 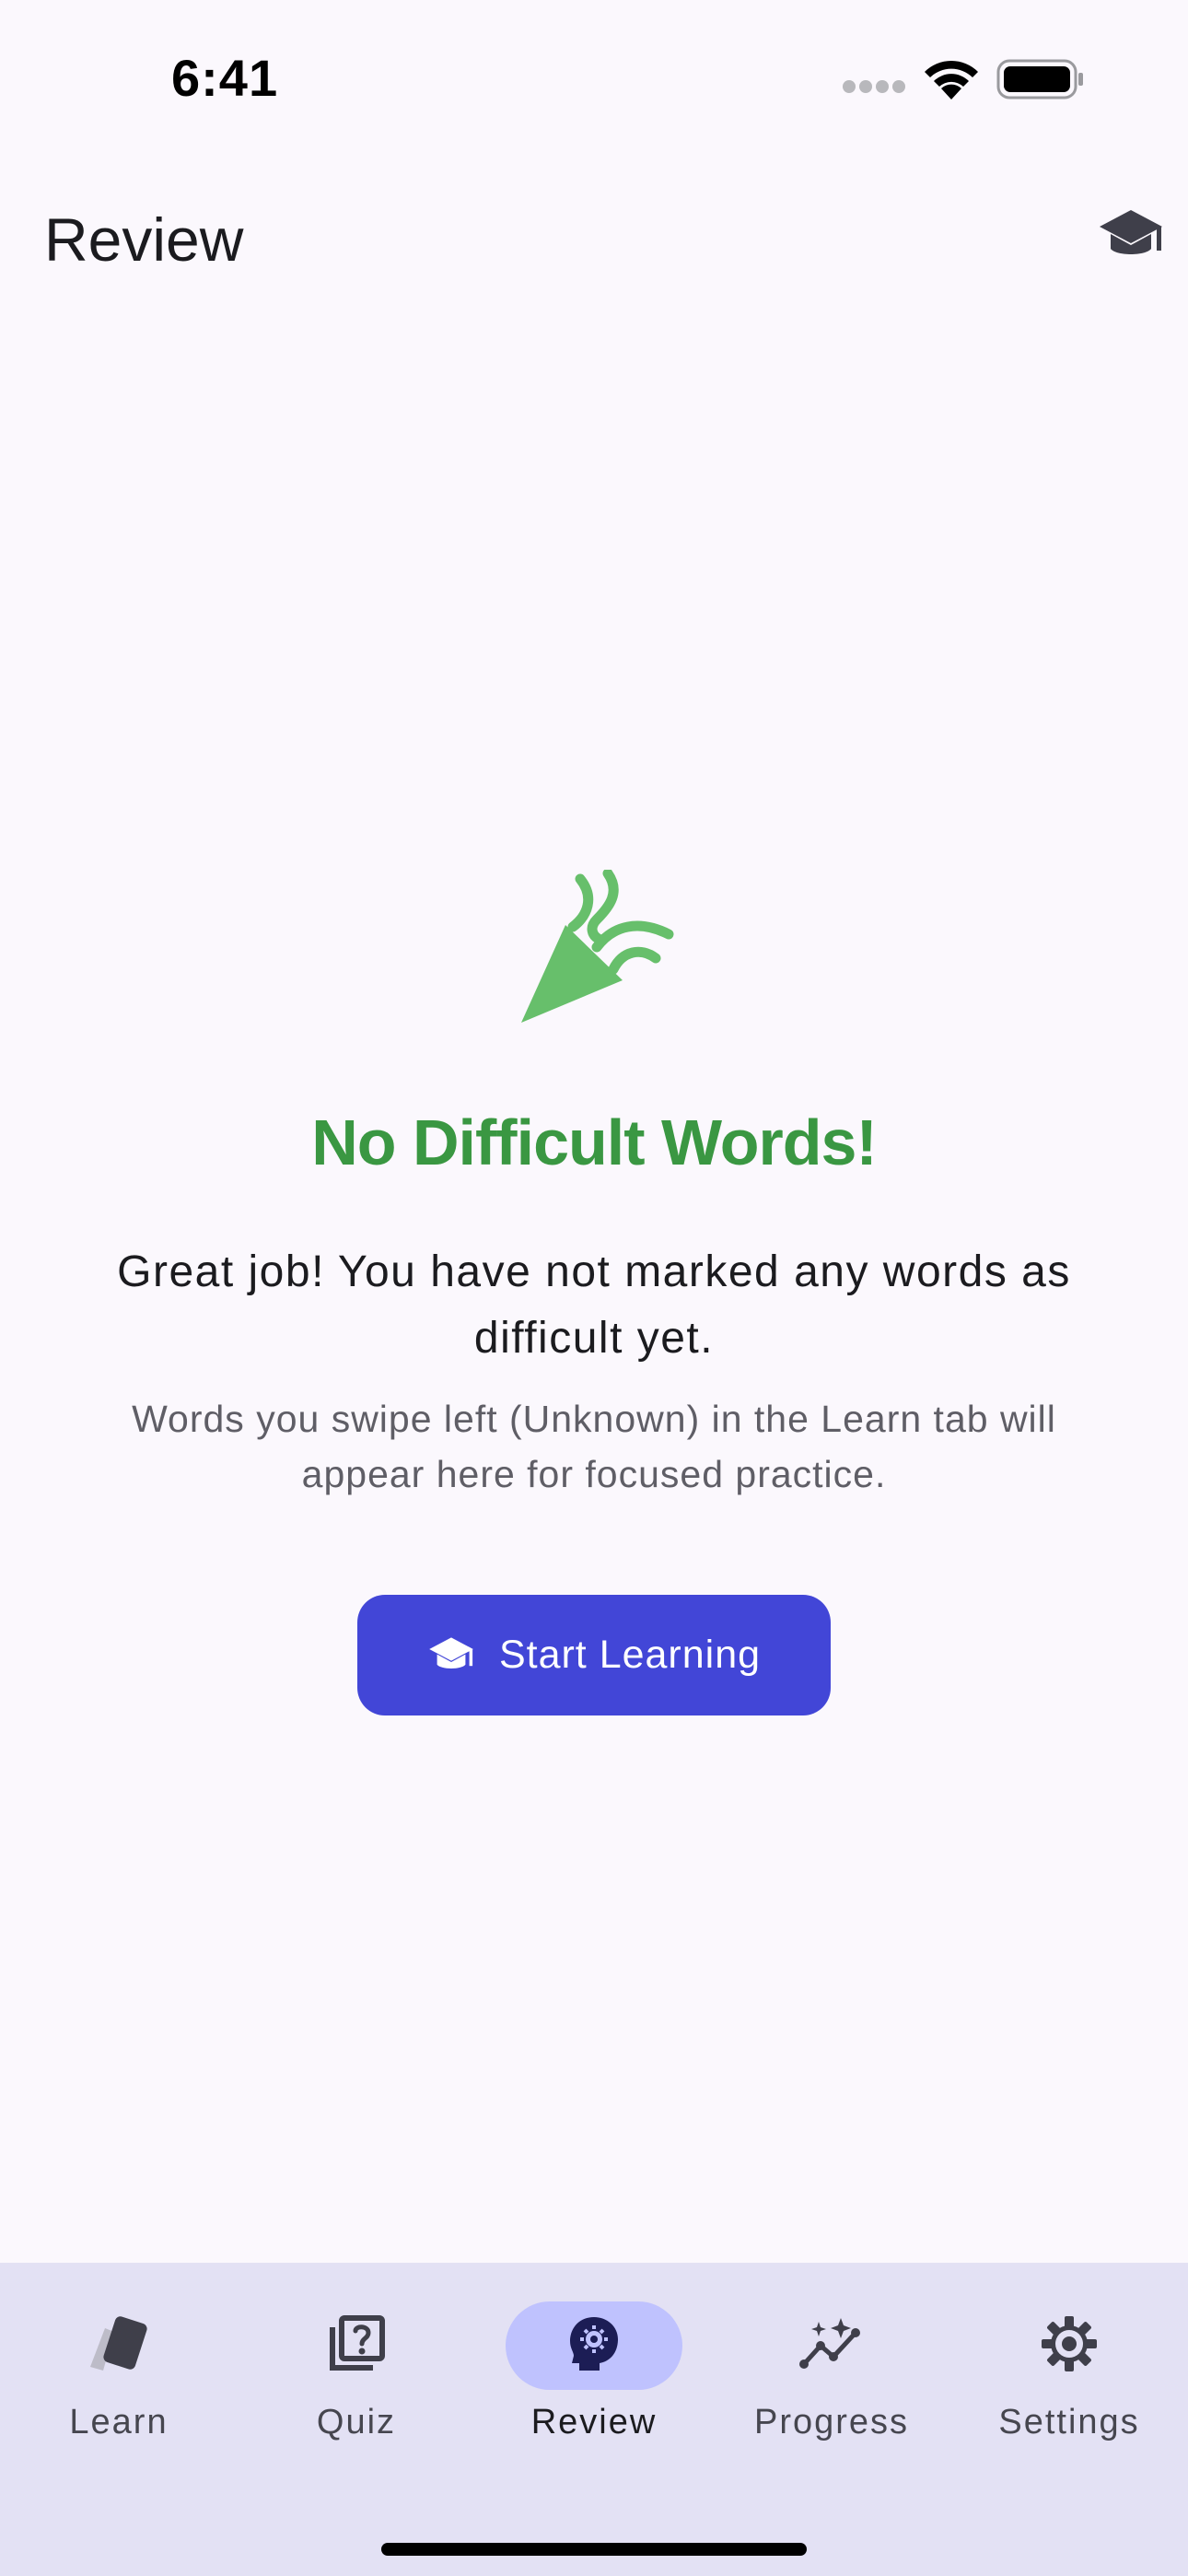 I want to click on bottom-navigation: Learn Quiz Review Progress Settings, so click(x=594, y=2419).